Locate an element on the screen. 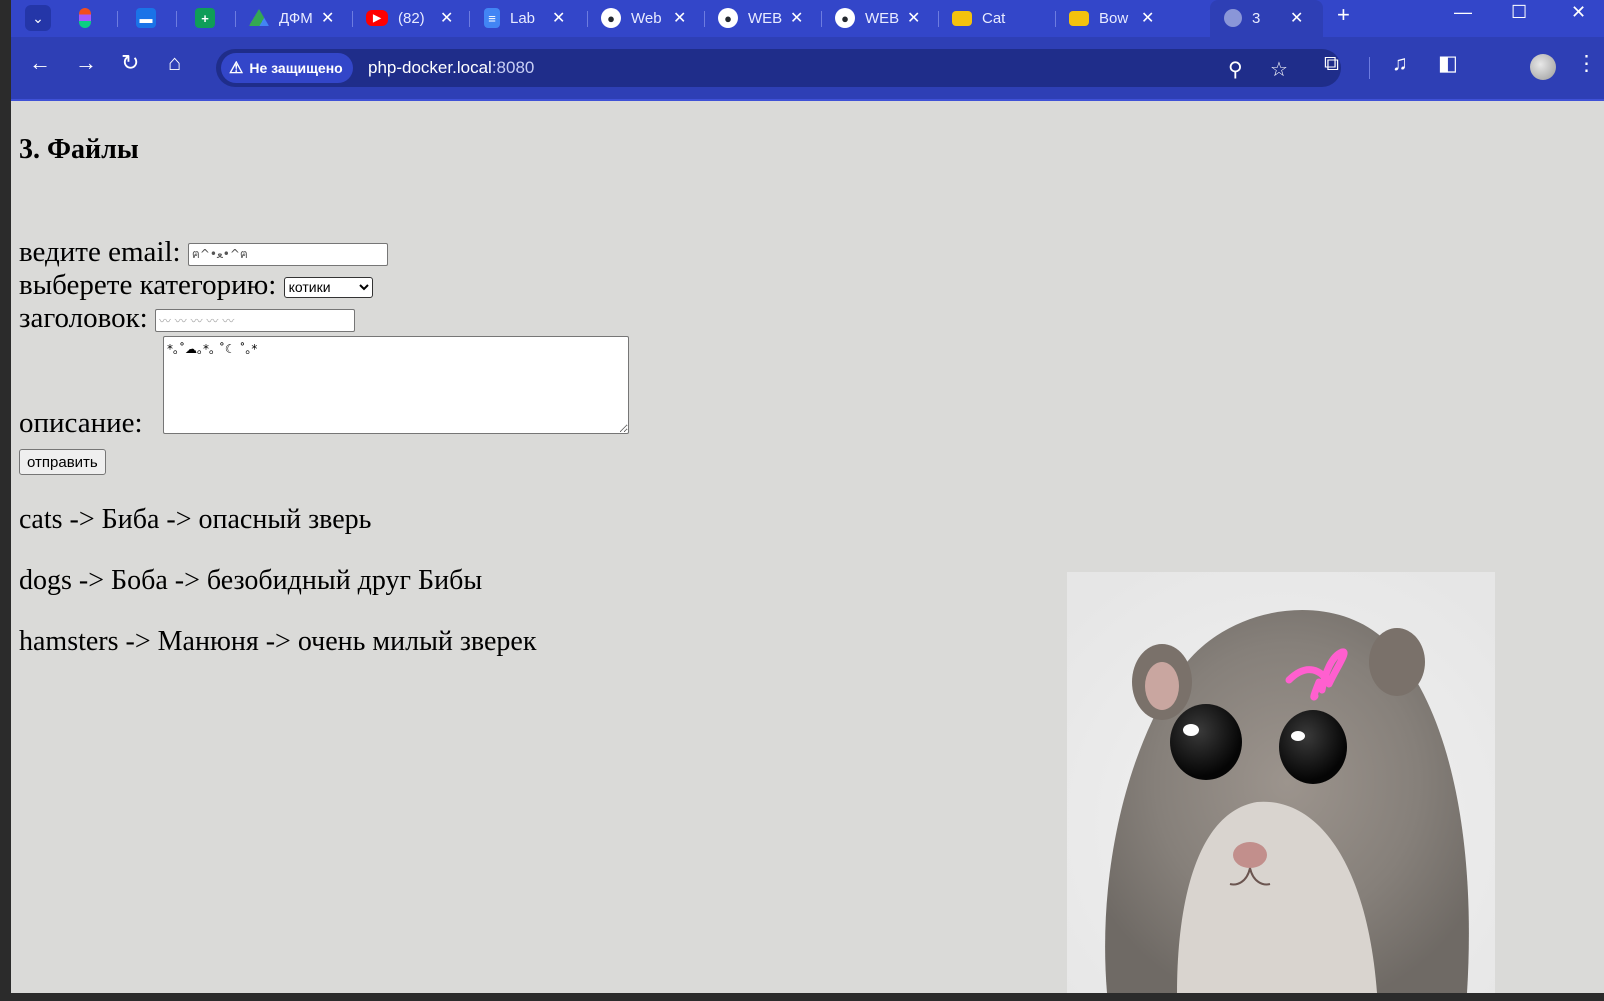 Image resolution: width=1604 pixels, height=1001 pixels. media-controls-icon: ♫ is located at coordinates (1400, 63).